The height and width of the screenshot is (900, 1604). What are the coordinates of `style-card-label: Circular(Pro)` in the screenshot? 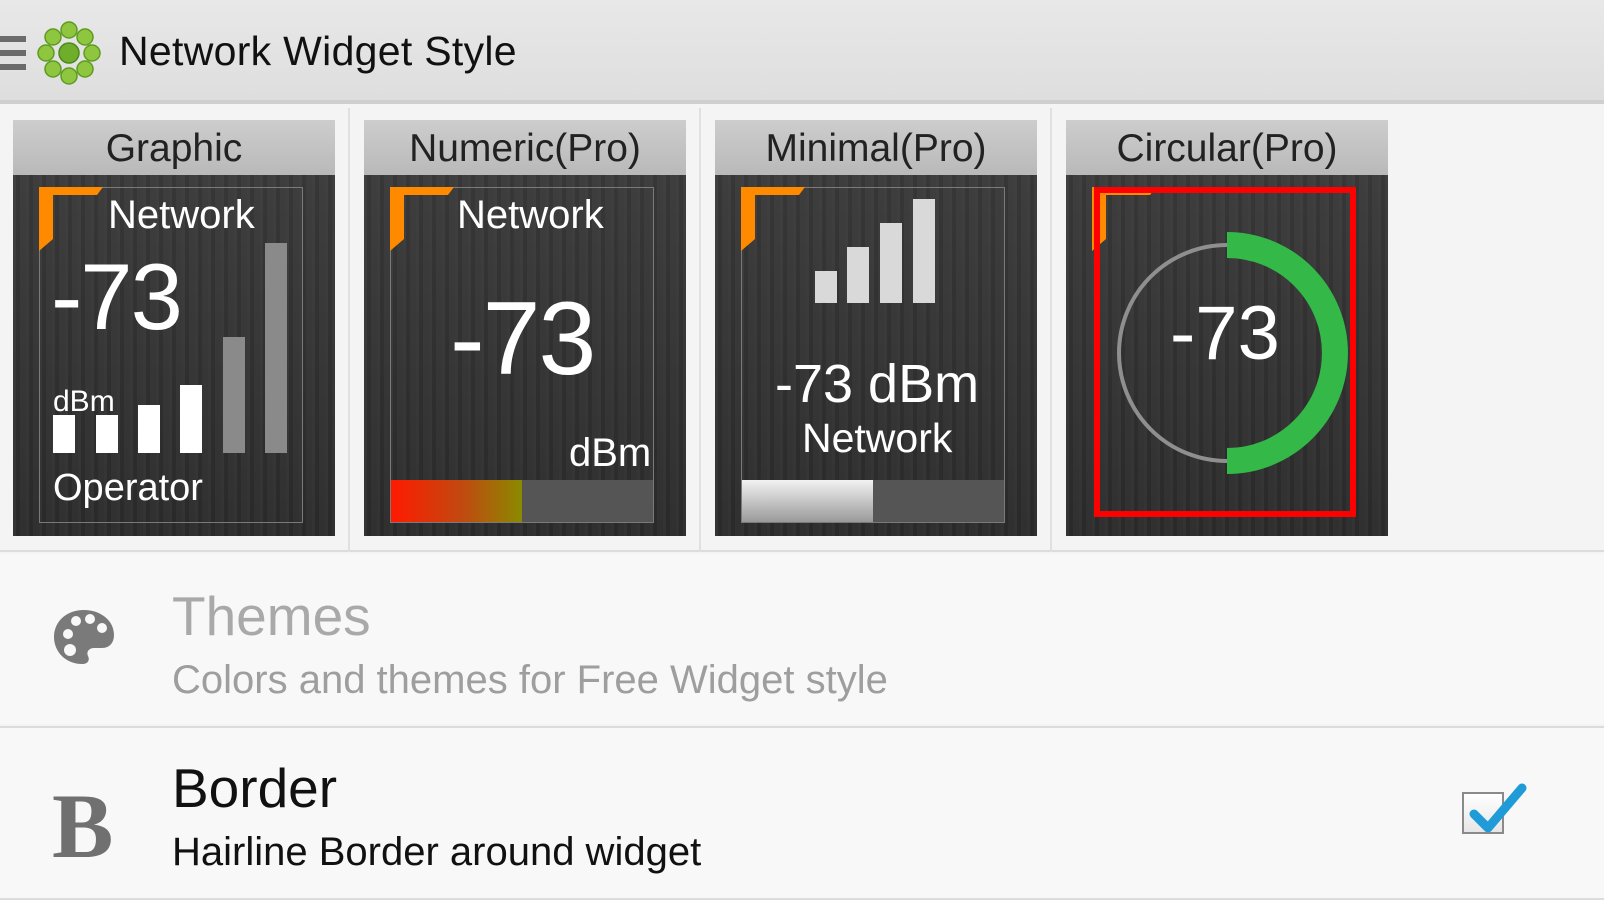 It's located at (1227, 147).